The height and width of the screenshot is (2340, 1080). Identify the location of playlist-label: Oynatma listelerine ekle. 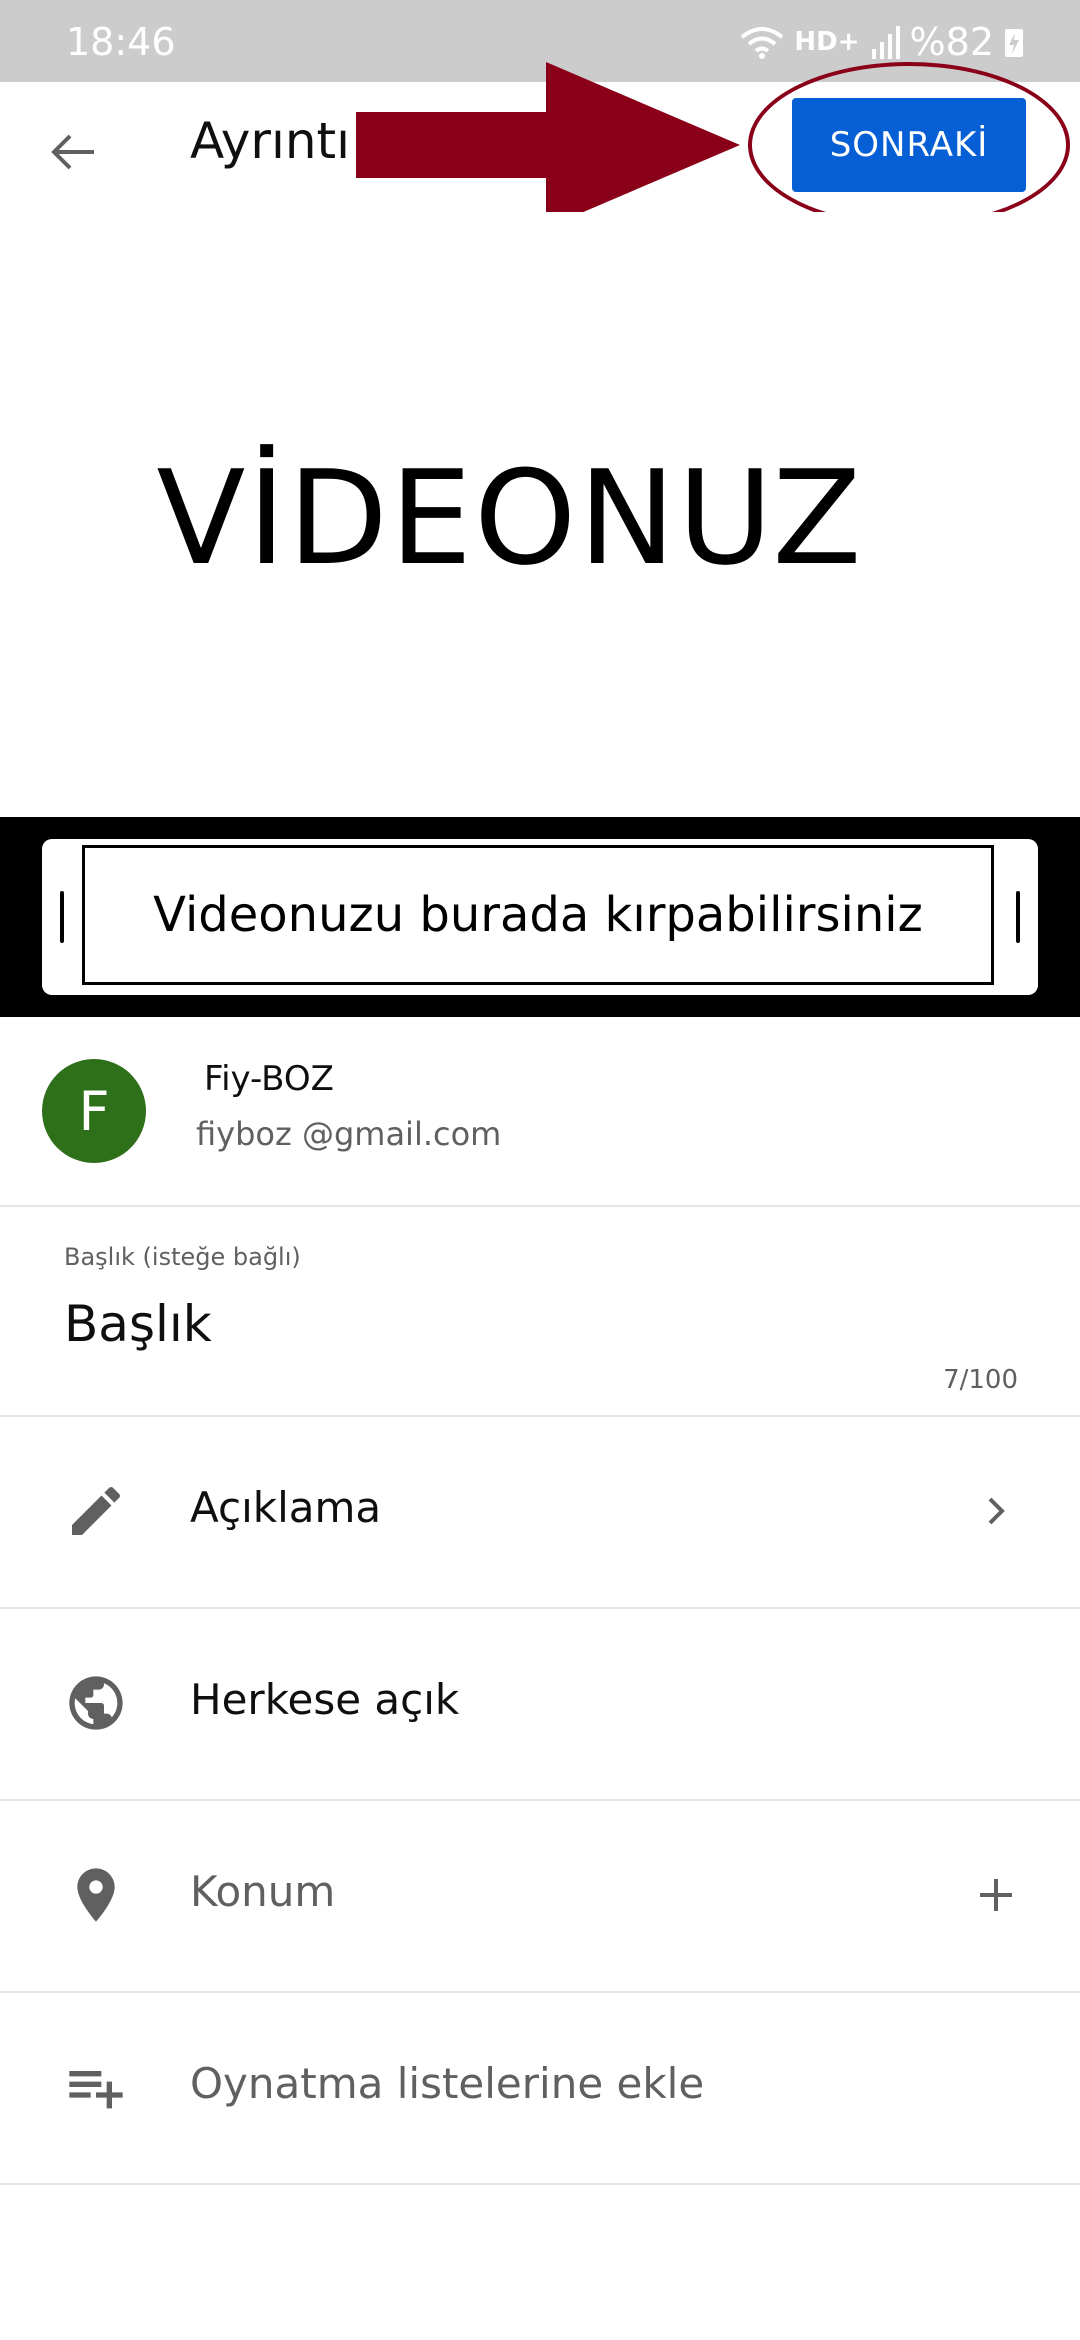
(447, 2083).